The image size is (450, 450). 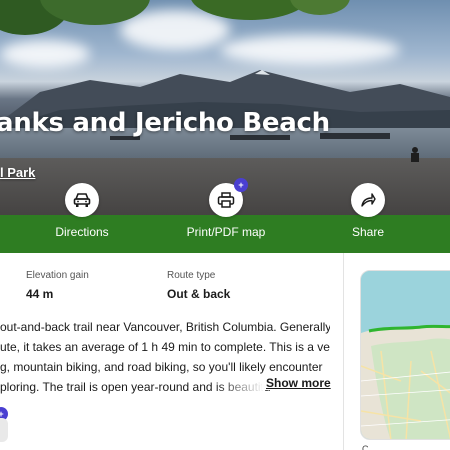 What do you see at coordinates (4, 430) in the screenshot?
I see `partial-chip` at bounding box center [4, 430].